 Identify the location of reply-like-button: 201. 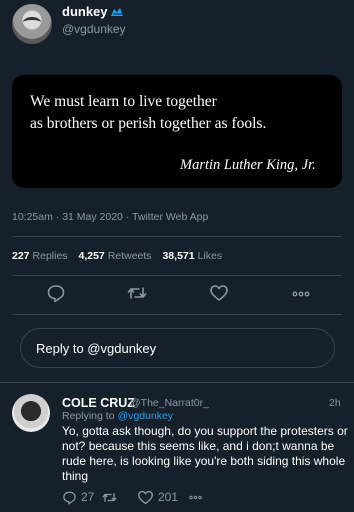
(157, 497).